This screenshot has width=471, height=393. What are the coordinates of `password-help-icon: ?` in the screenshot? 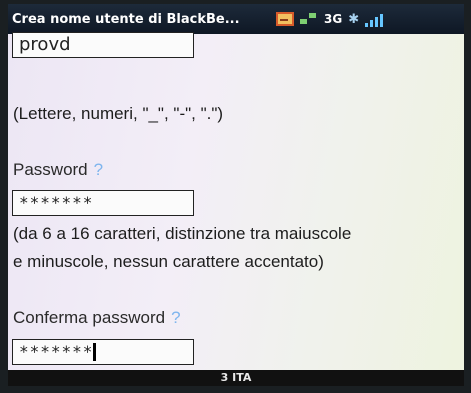 It's located at (98, 169).